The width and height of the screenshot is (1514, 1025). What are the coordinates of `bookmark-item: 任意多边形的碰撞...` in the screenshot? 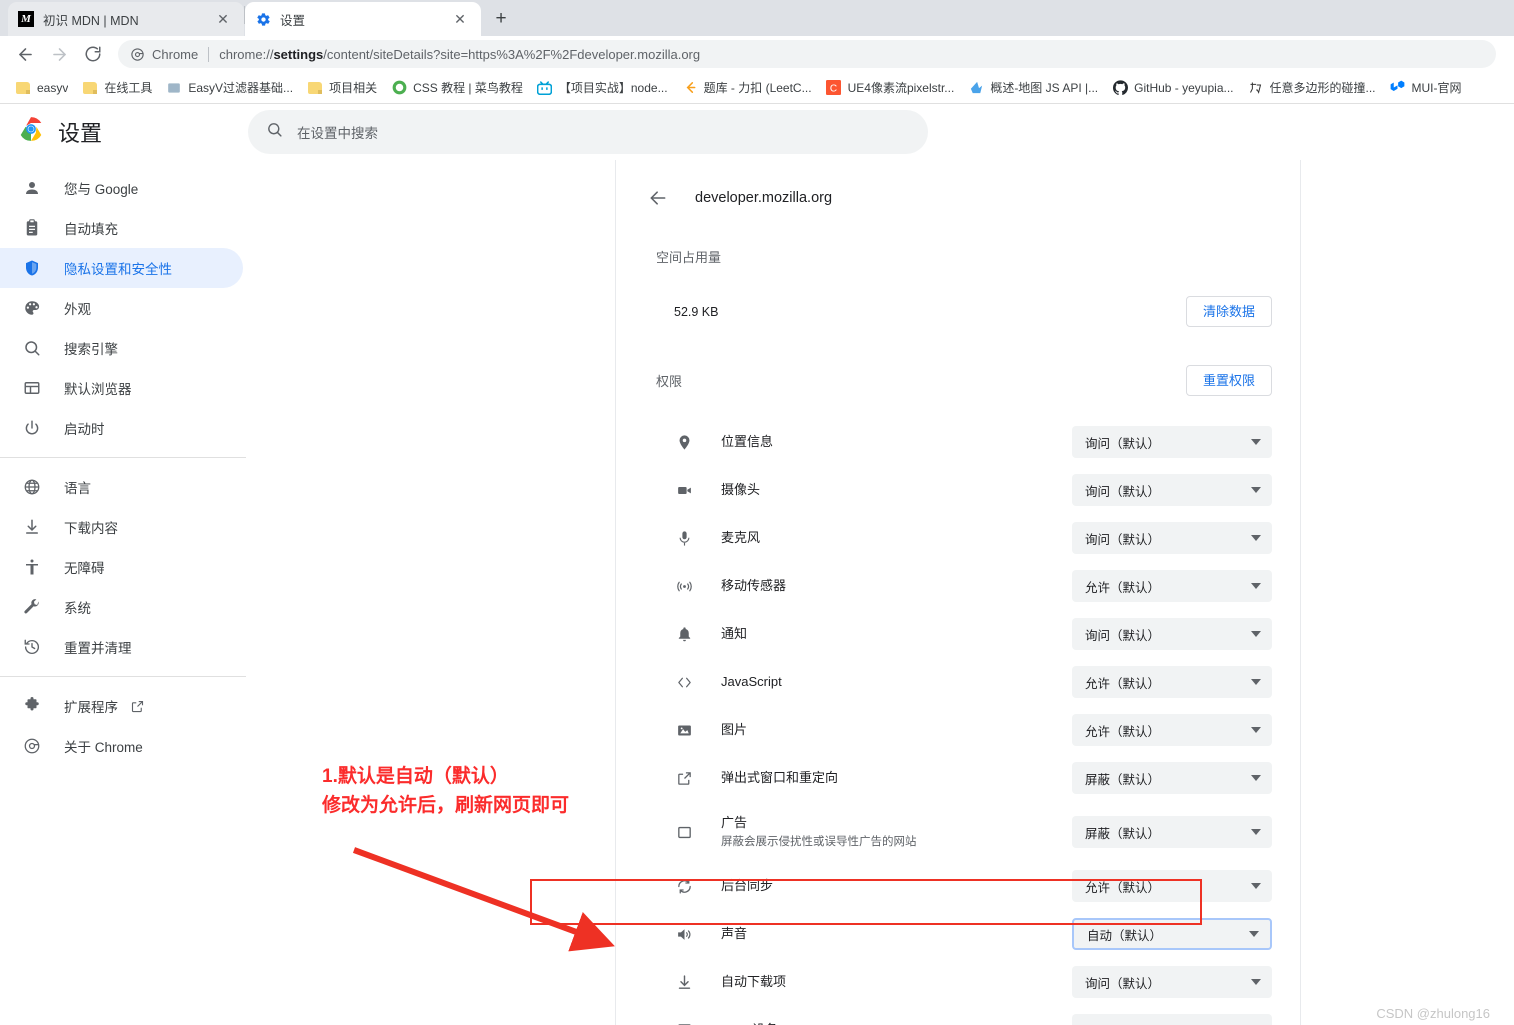 It's located at (1312, 88).